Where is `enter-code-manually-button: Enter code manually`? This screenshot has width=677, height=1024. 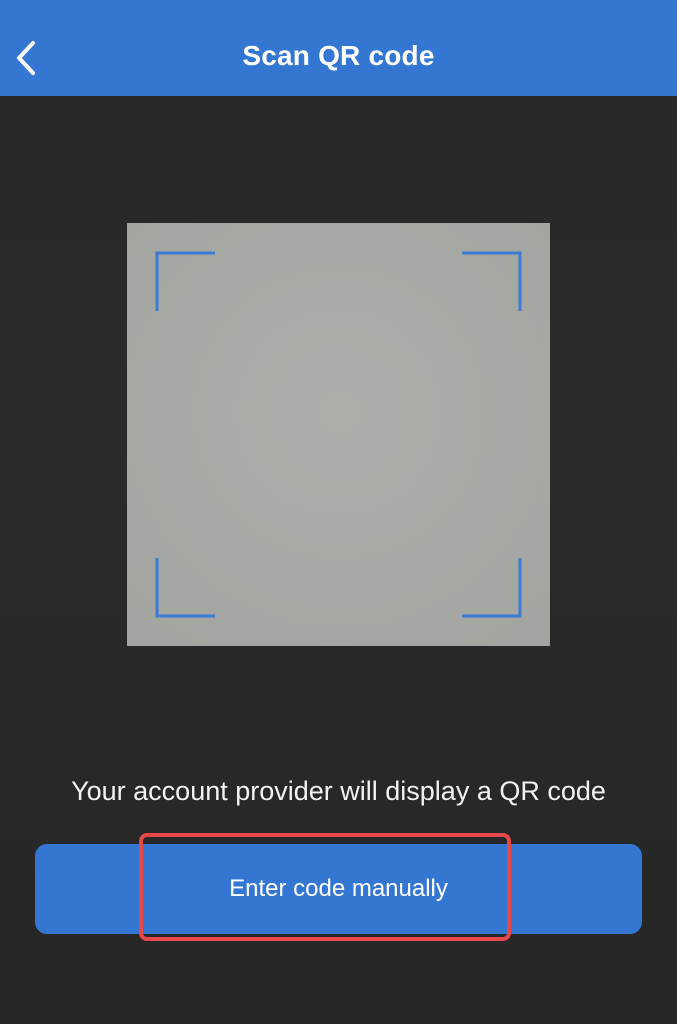 enter-code-manually-button: Enter code manually is located at coordinates (338, 889).